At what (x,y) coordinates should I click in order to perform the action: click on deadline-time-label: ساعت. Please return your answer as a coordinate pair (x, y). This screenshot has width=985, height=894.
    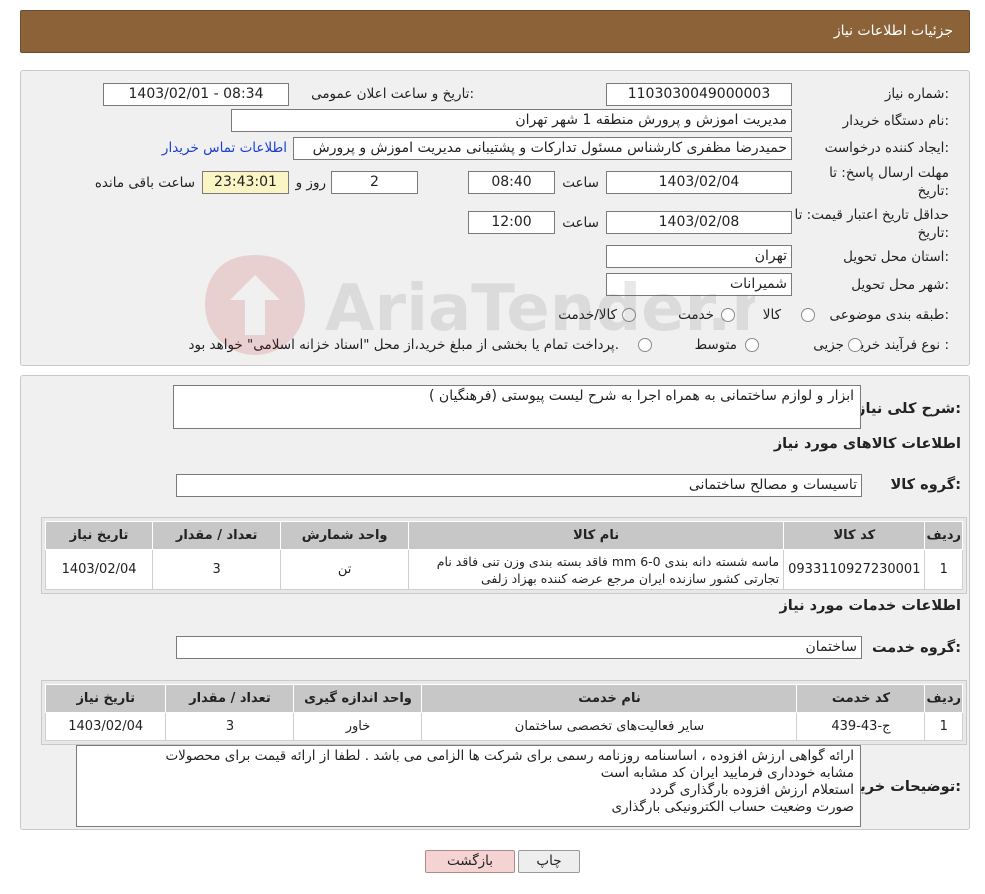
    Looking at the image, I should click on (580, 183).